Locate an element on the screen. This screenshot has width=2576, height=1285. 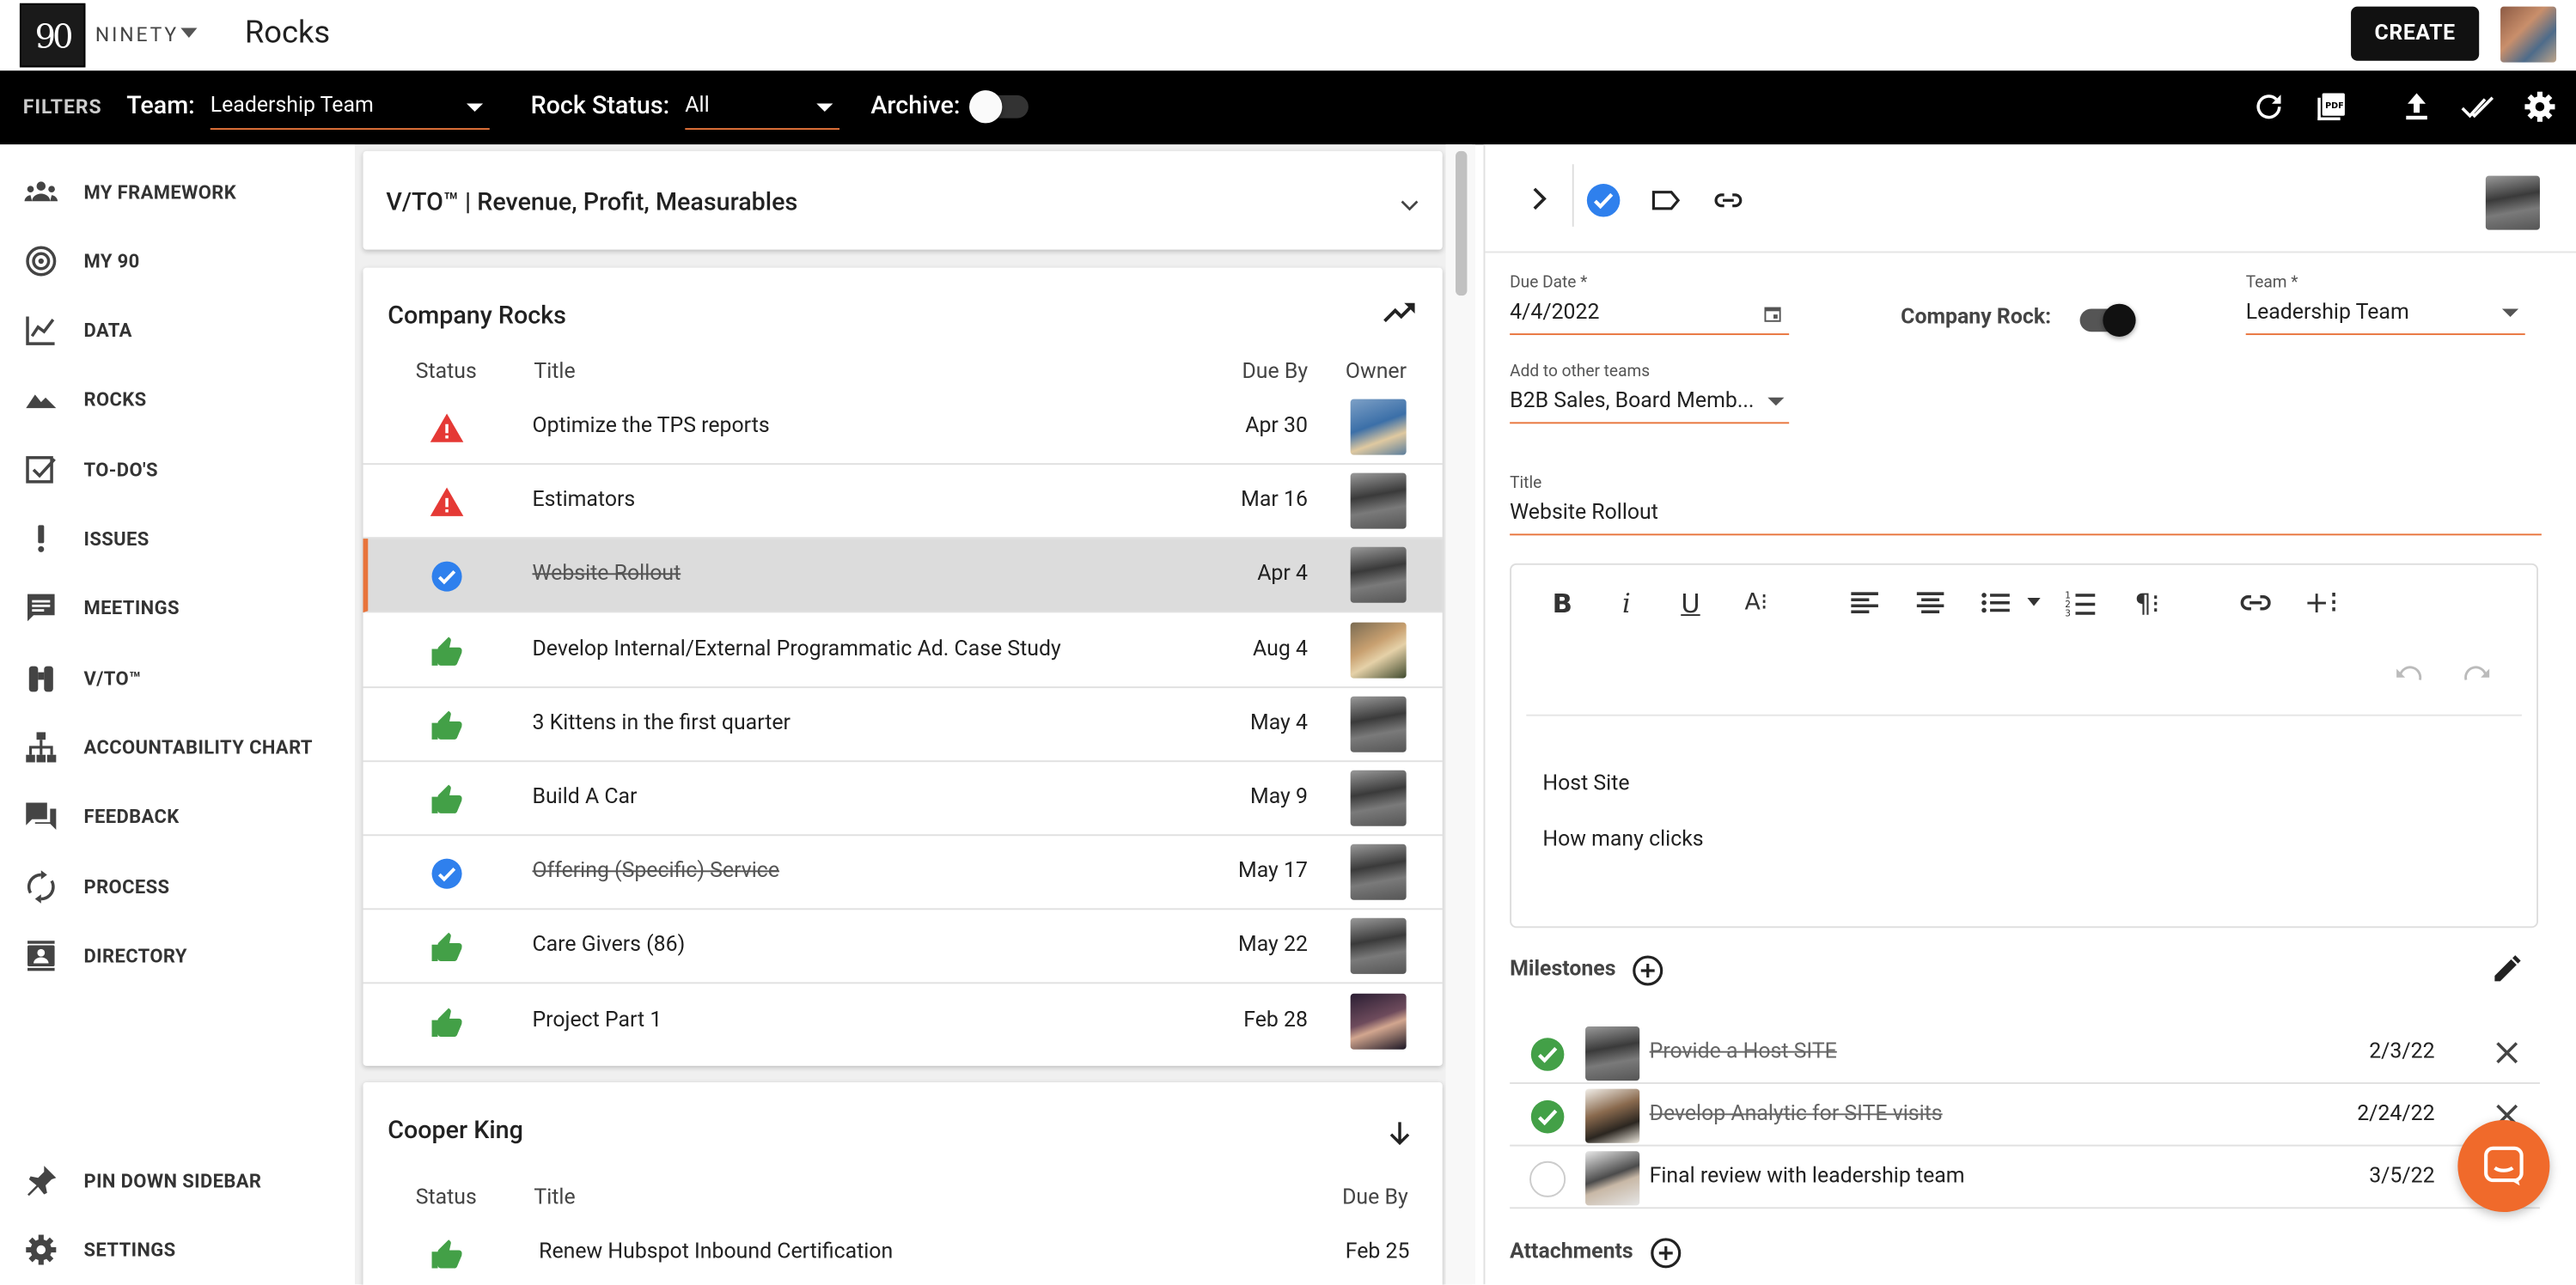
table-row: Optimize the TPS reports Apr 30 is located at coordinates (903, 429).